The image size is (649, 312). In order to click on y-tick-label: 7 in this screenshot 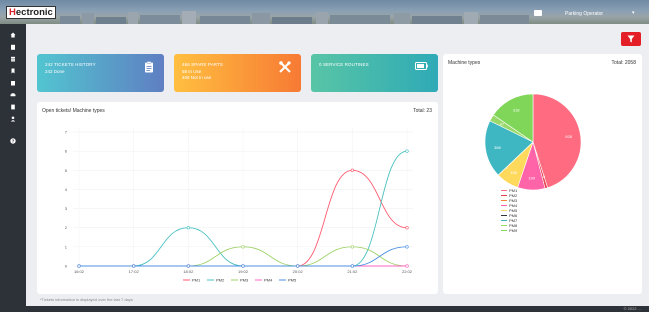, I will do `click(66, 132)`.